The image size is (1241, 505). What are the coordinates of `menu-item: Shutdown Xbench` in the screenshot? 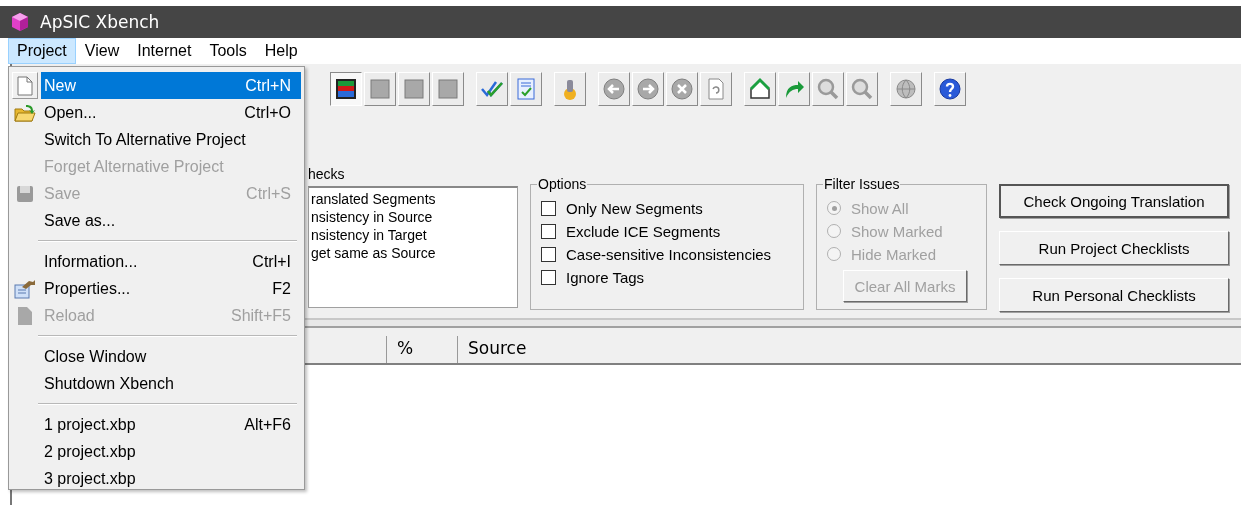 It's located at (171, 383).